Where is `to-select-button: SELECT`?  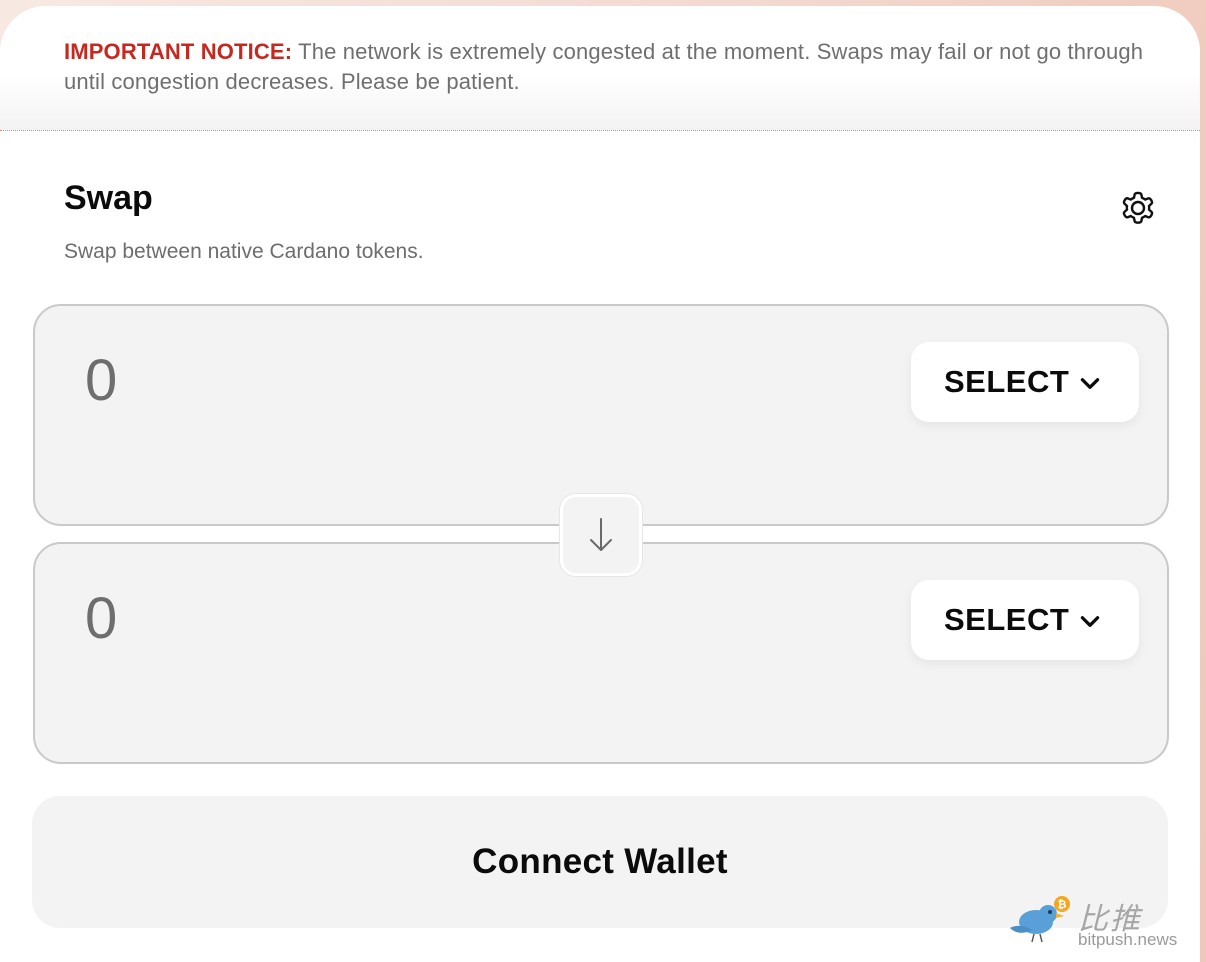 to-select-button: SELECT is located at coordinates (1025, 620).